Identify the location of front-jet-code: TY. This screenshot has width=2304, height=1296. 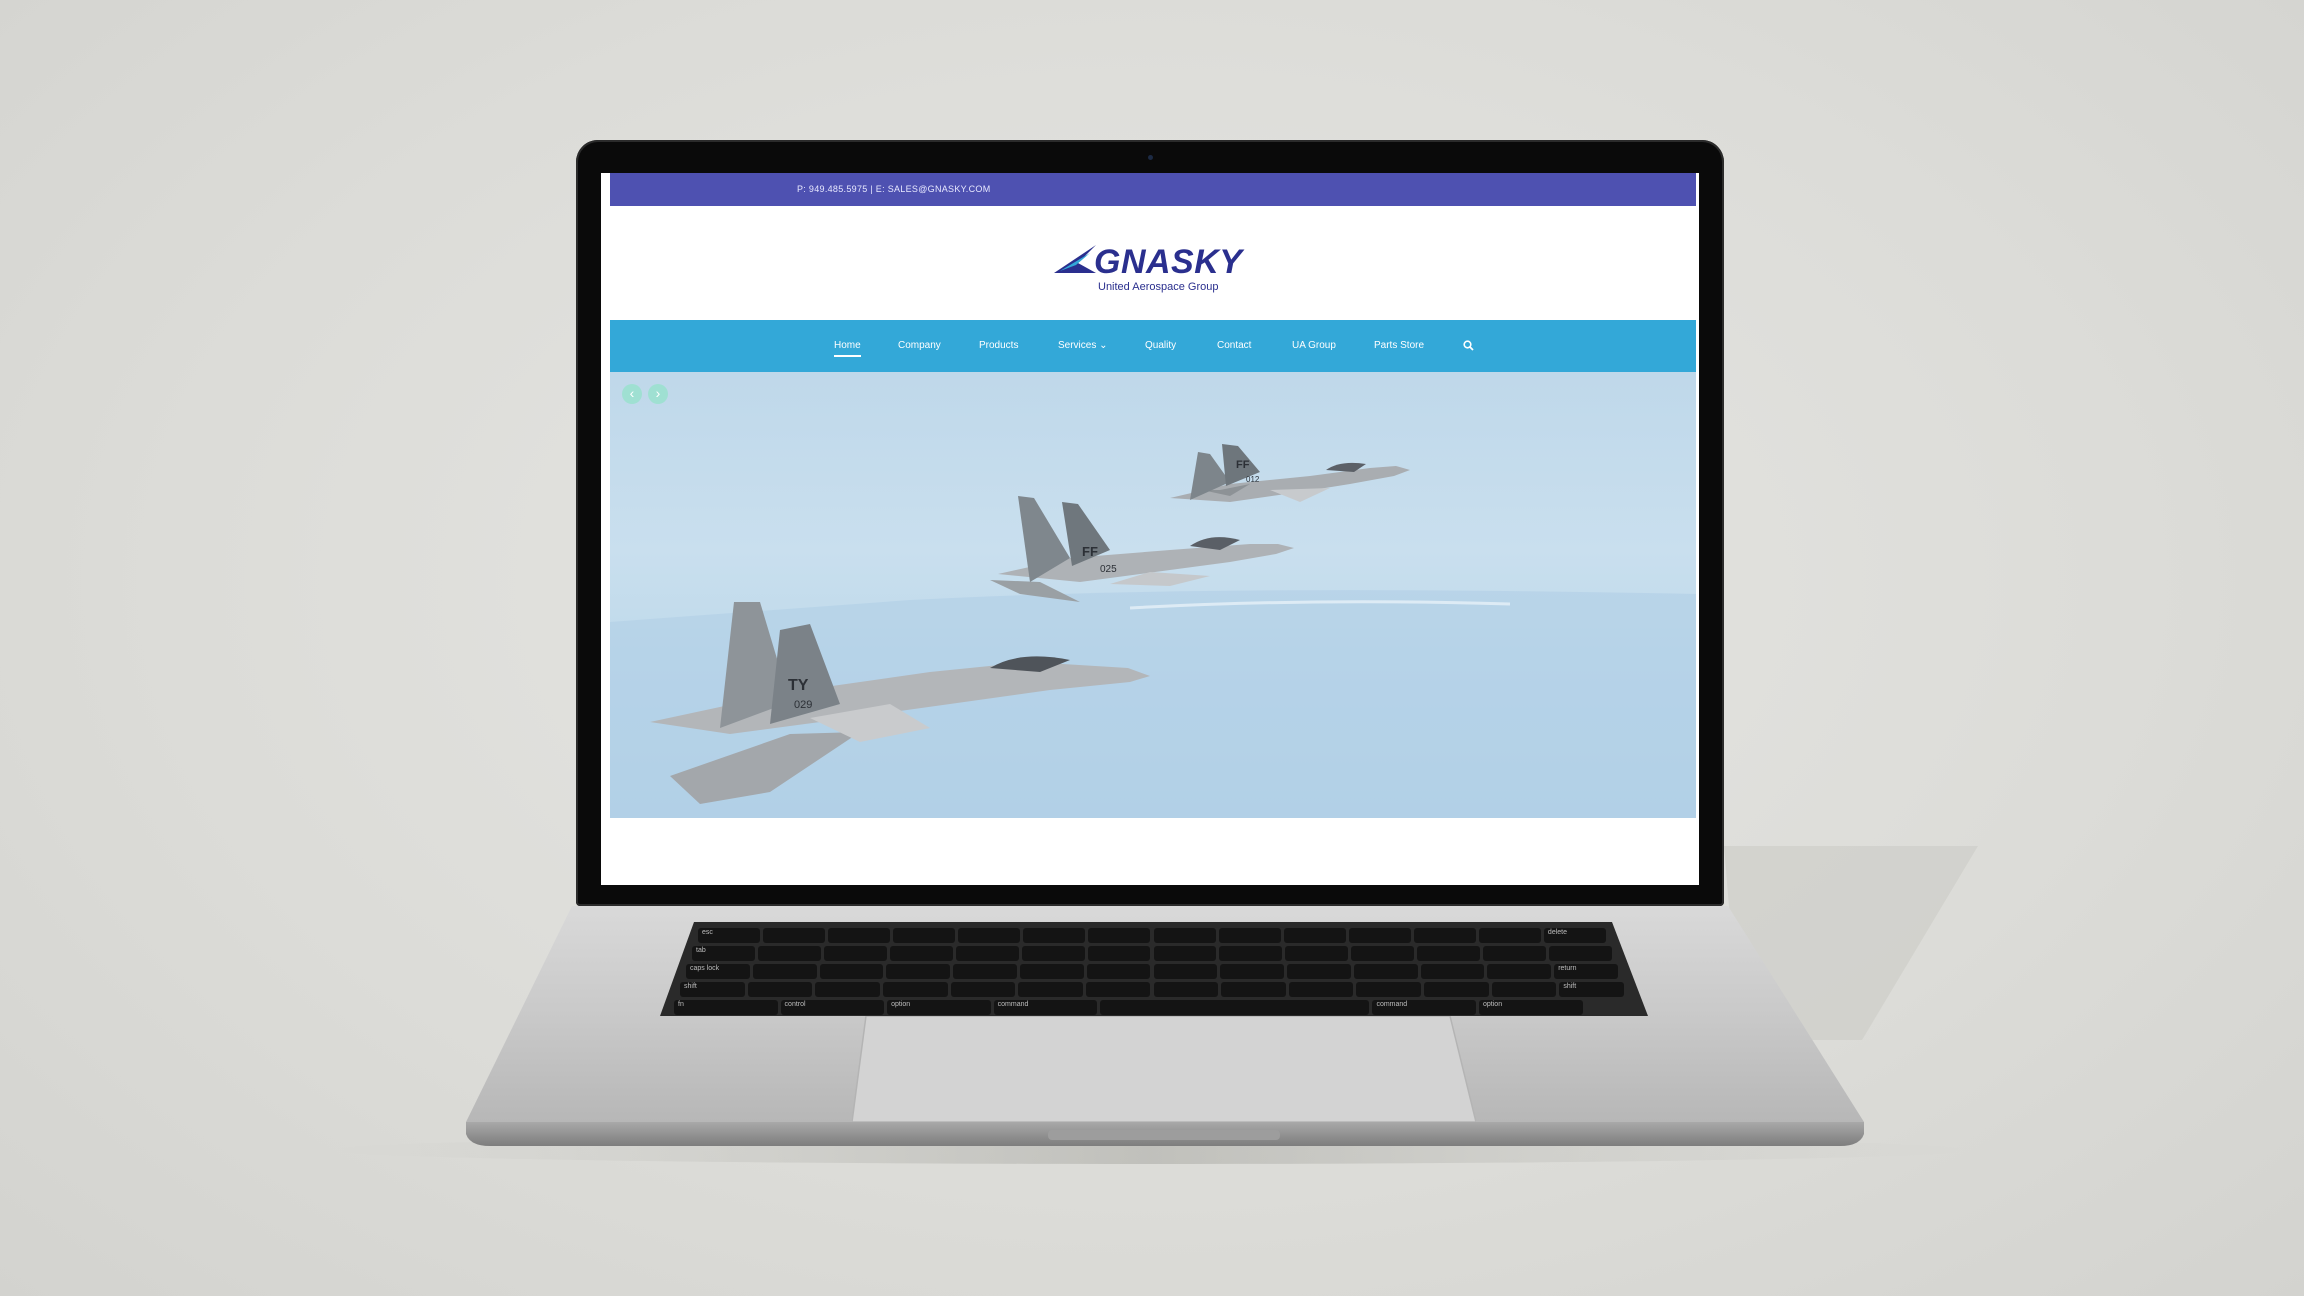
(798, 685).